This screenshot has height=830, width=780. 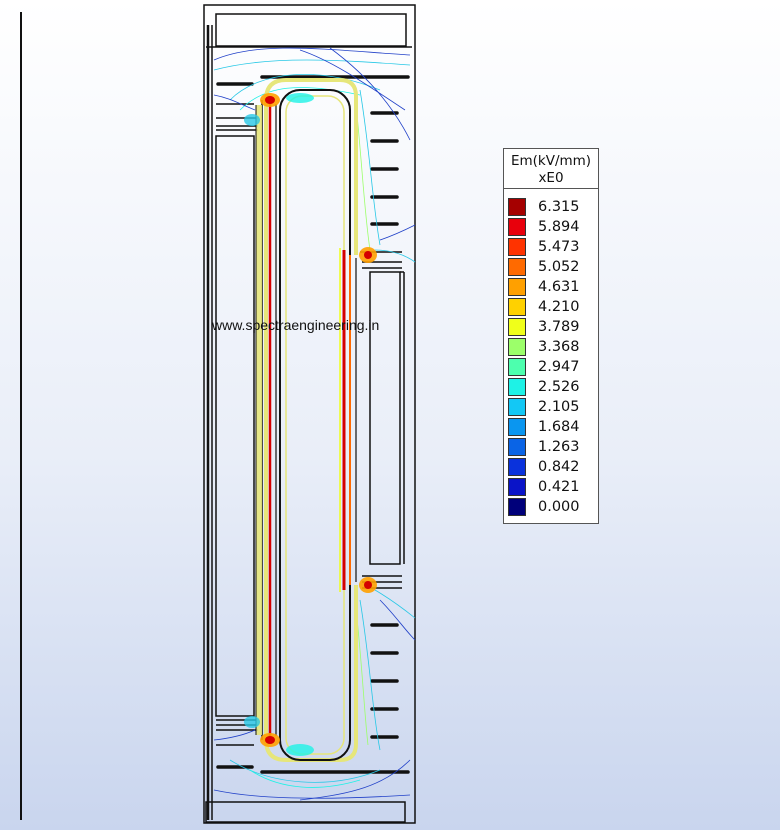 I want to click on watermark-text: www.spectraengineering.in, so click(x=296, y=325).